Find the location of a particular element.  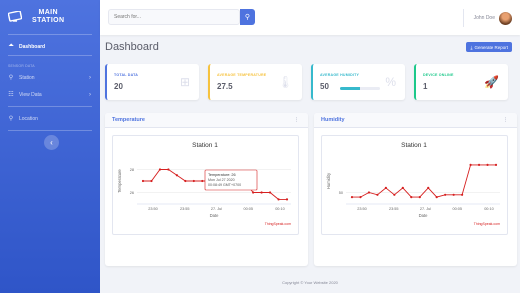

brand-title: MAIN STATION is located at coordinates (48, 17).